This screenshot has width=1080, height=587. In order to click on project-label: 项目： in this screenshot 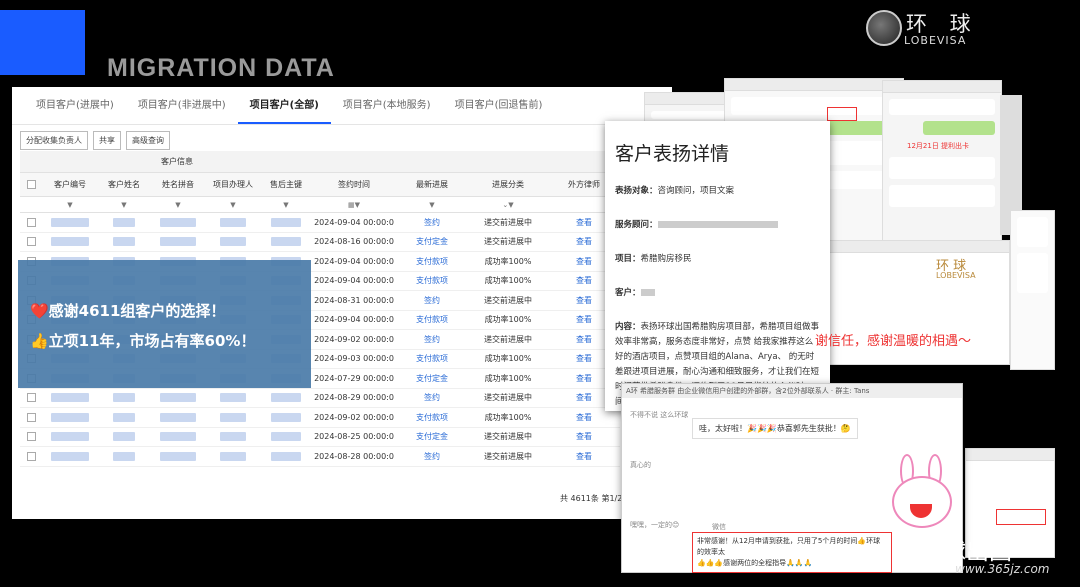, I will do `click(628, 259)`.